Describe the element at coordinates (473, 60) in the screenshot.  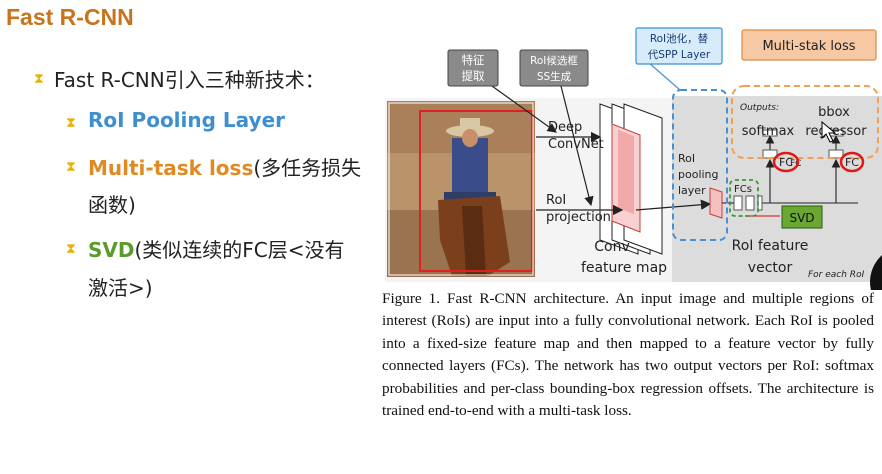
I see `feature-extract-line1: 特征` at that location.